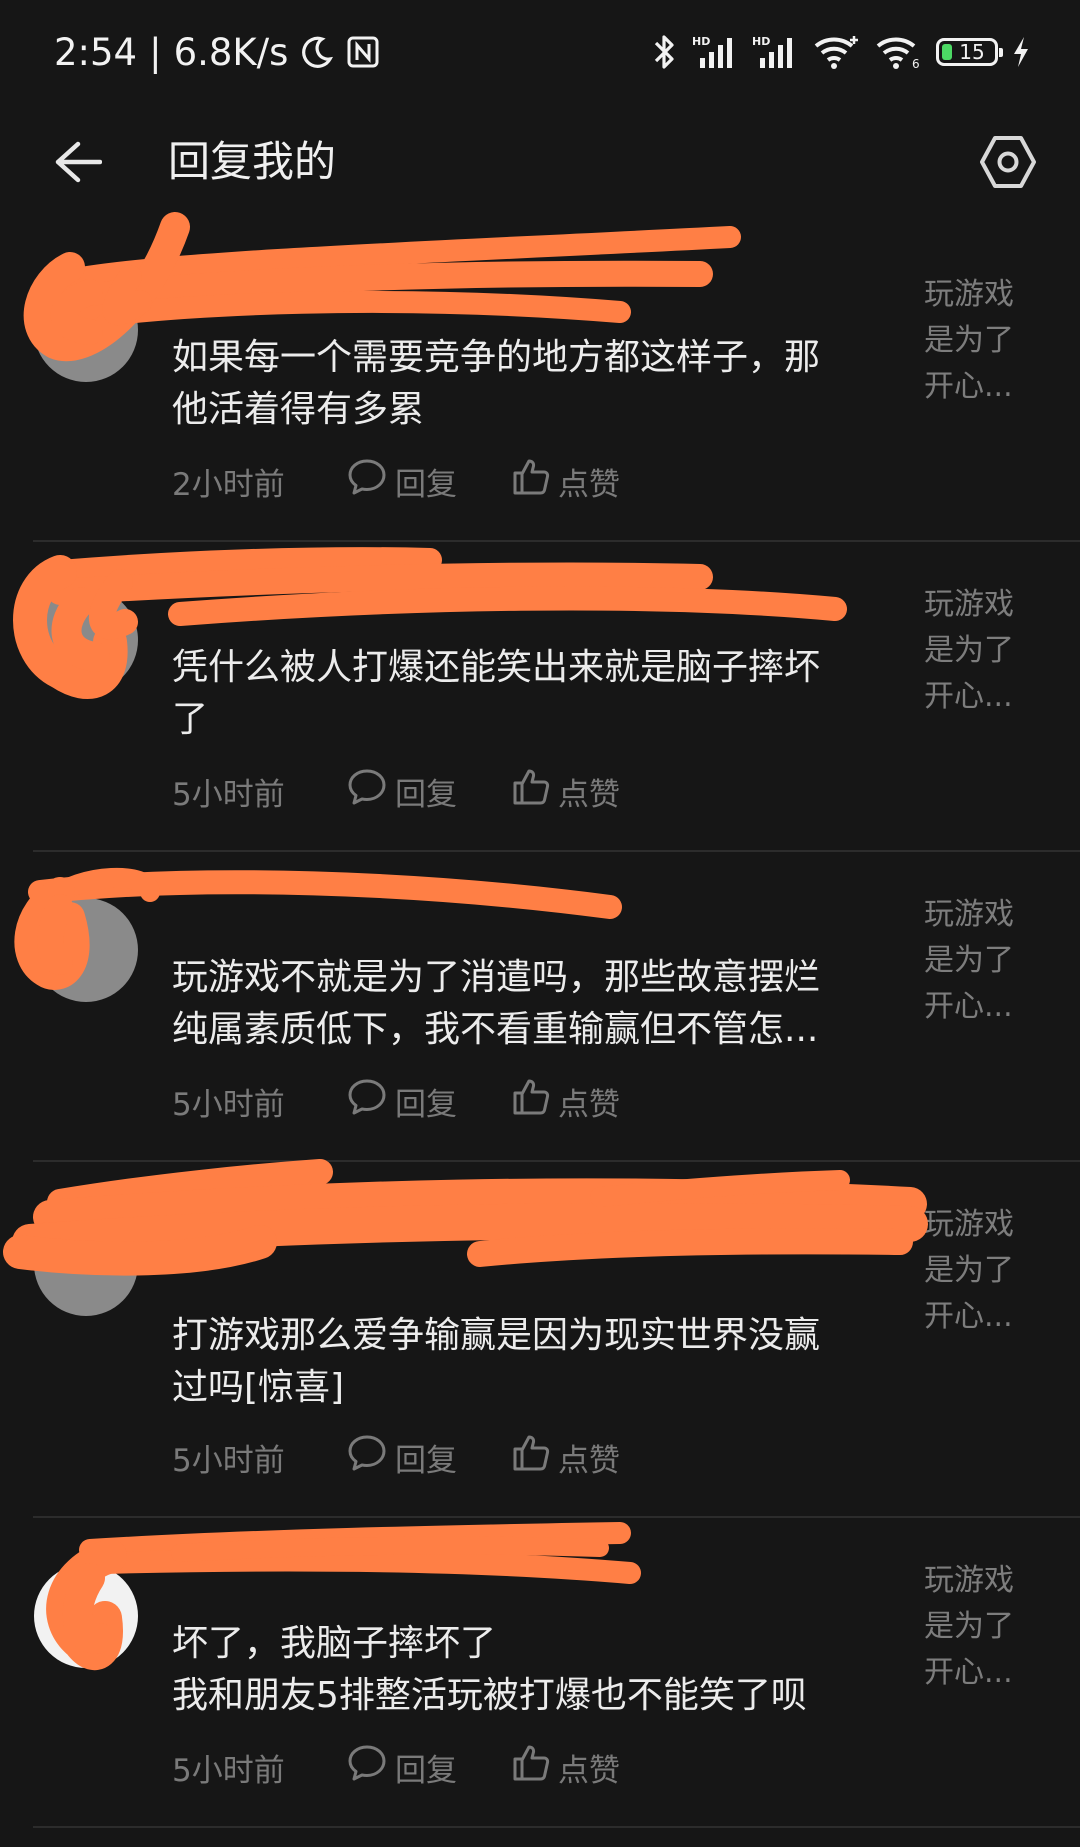 The image size is (1080, 1847). What do you see at coordinates (334, 1643) in the screenshot?
I see `comment-line: 坏了，我脑子摔坏了` at bounding box center [334, 1643].